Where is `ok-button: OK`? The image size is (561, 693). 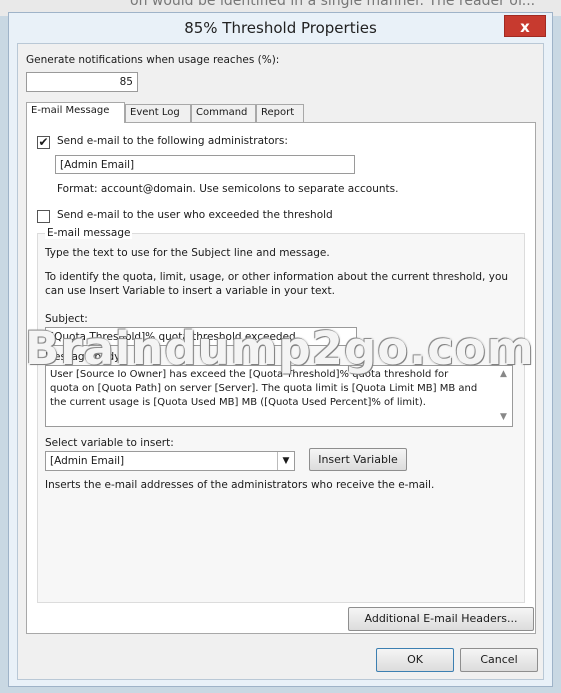
ok-button: OK is located at coordinates (415, 660).